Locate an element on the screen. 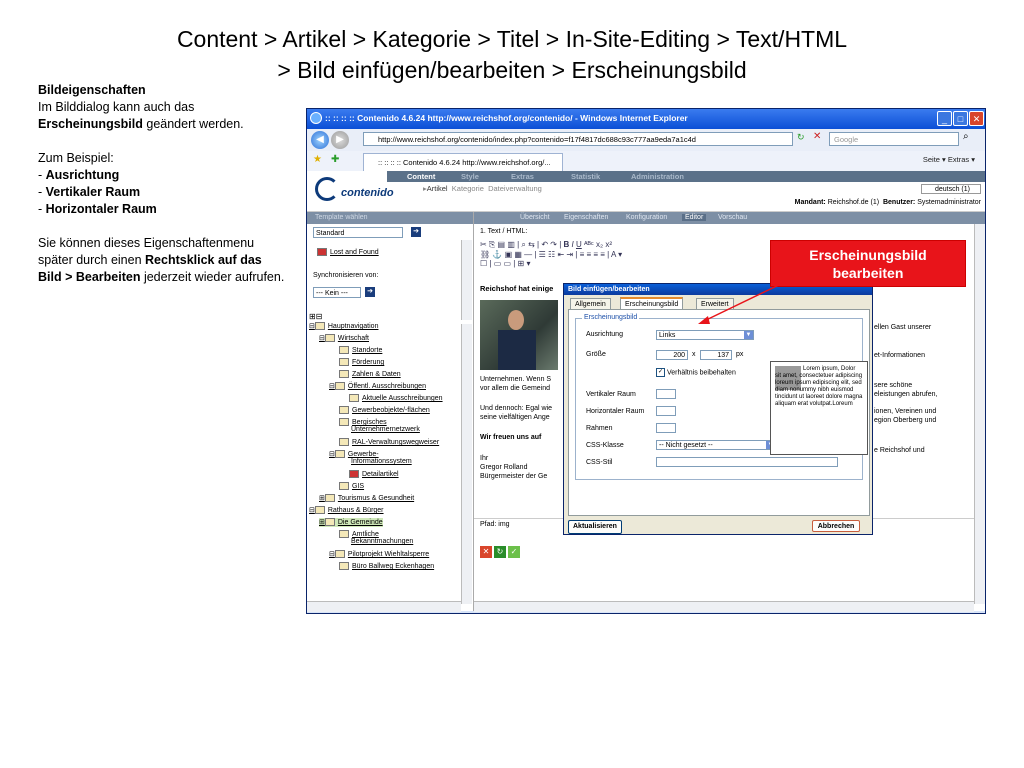 The image size is (1024, 768). tree-label: GIS is located at coordinates (358, 486).